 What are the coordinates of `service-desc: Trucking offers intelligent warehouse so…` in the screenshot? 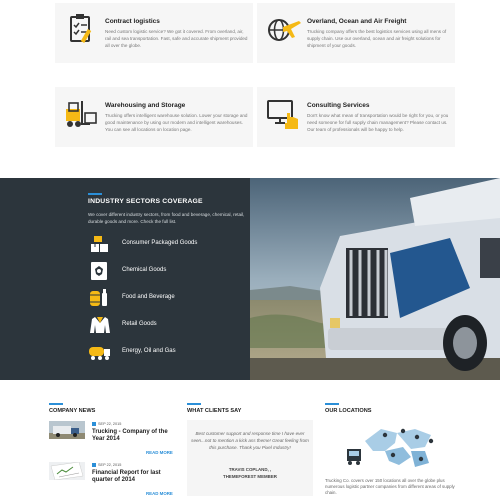 It's located at (176, 122).